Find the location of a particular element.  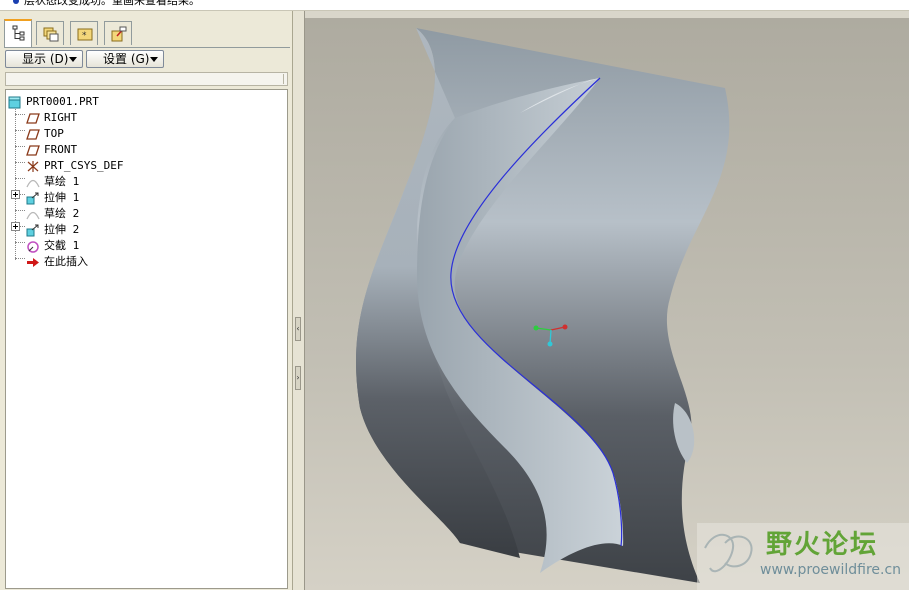

show-button-label: 显示 (D) is located at coordinates (45, 59).